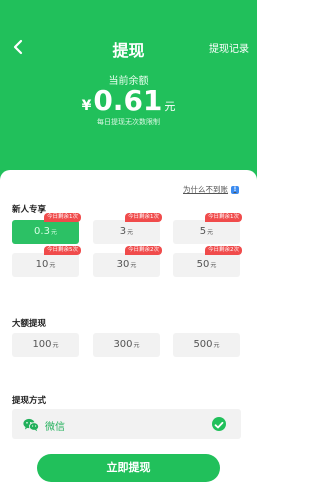 This screenshot has width=320, height=493. What do you see at coordinates (42, 264) in the screenshot?
I see `option-amount: 10` at bounding box center [42, 264].